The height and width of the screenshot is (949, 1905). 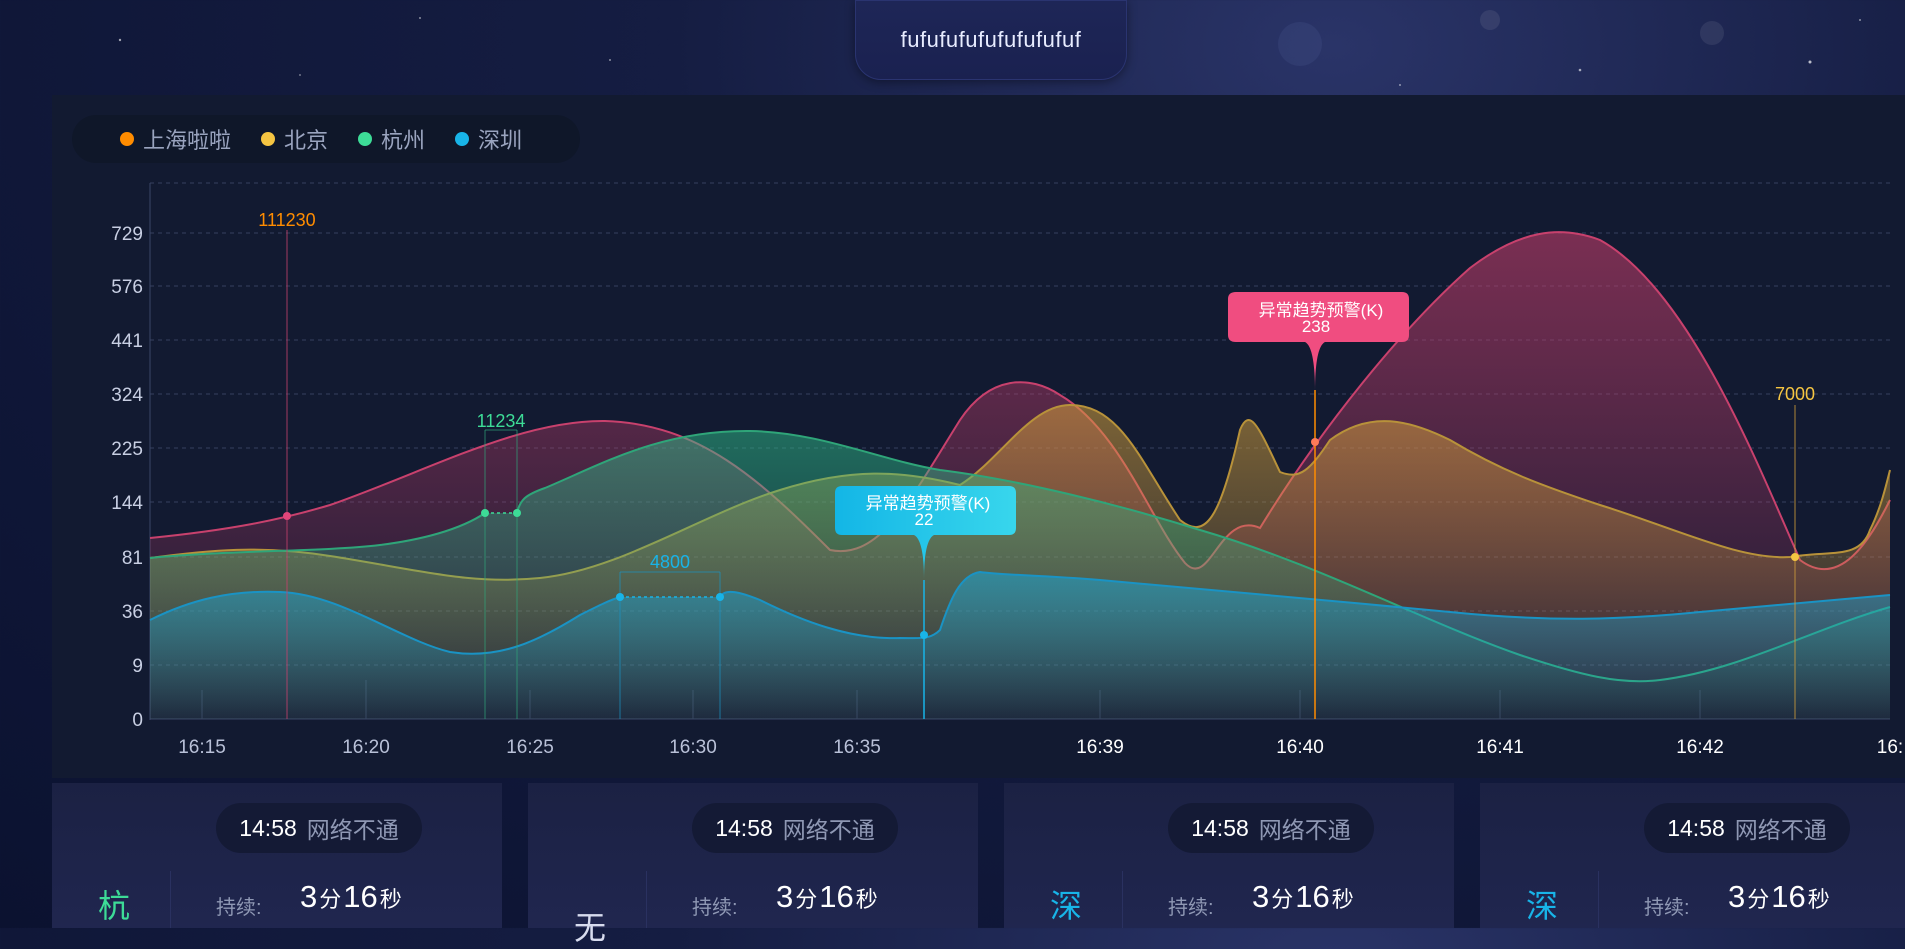 What do you see at coordinates (1300, 747) in the screenshot?
I see `x-tick-label: 16:40` at bounding box center [1300, 747].